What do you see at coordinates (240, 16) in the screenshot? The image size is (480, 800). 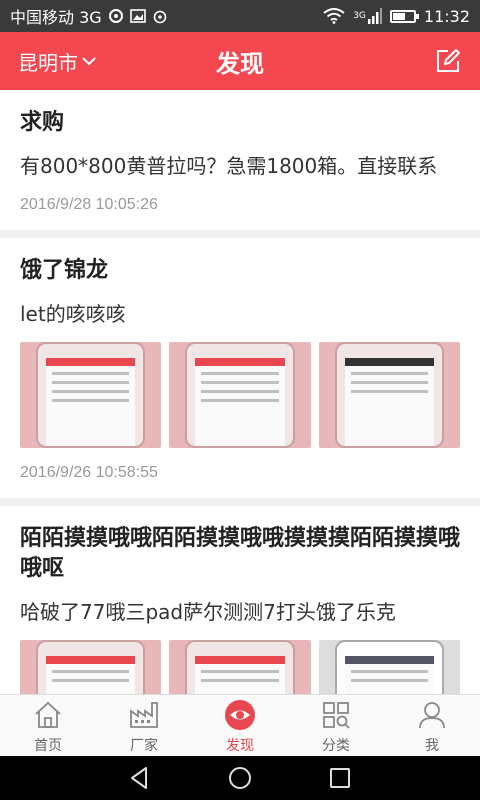 I see `status-bar: 中国移动 3G 3G 11:32` at bounding box center [240, 16].